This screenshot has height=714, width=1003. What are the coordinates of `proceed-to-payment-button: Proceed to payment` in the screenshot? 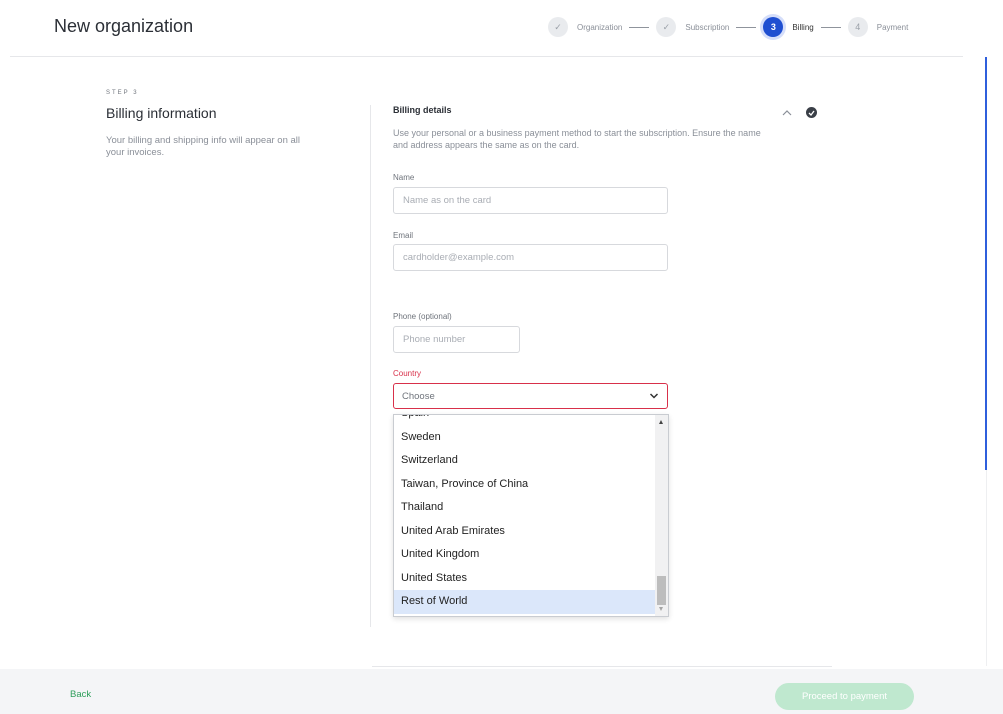 It's located at (844, 696).